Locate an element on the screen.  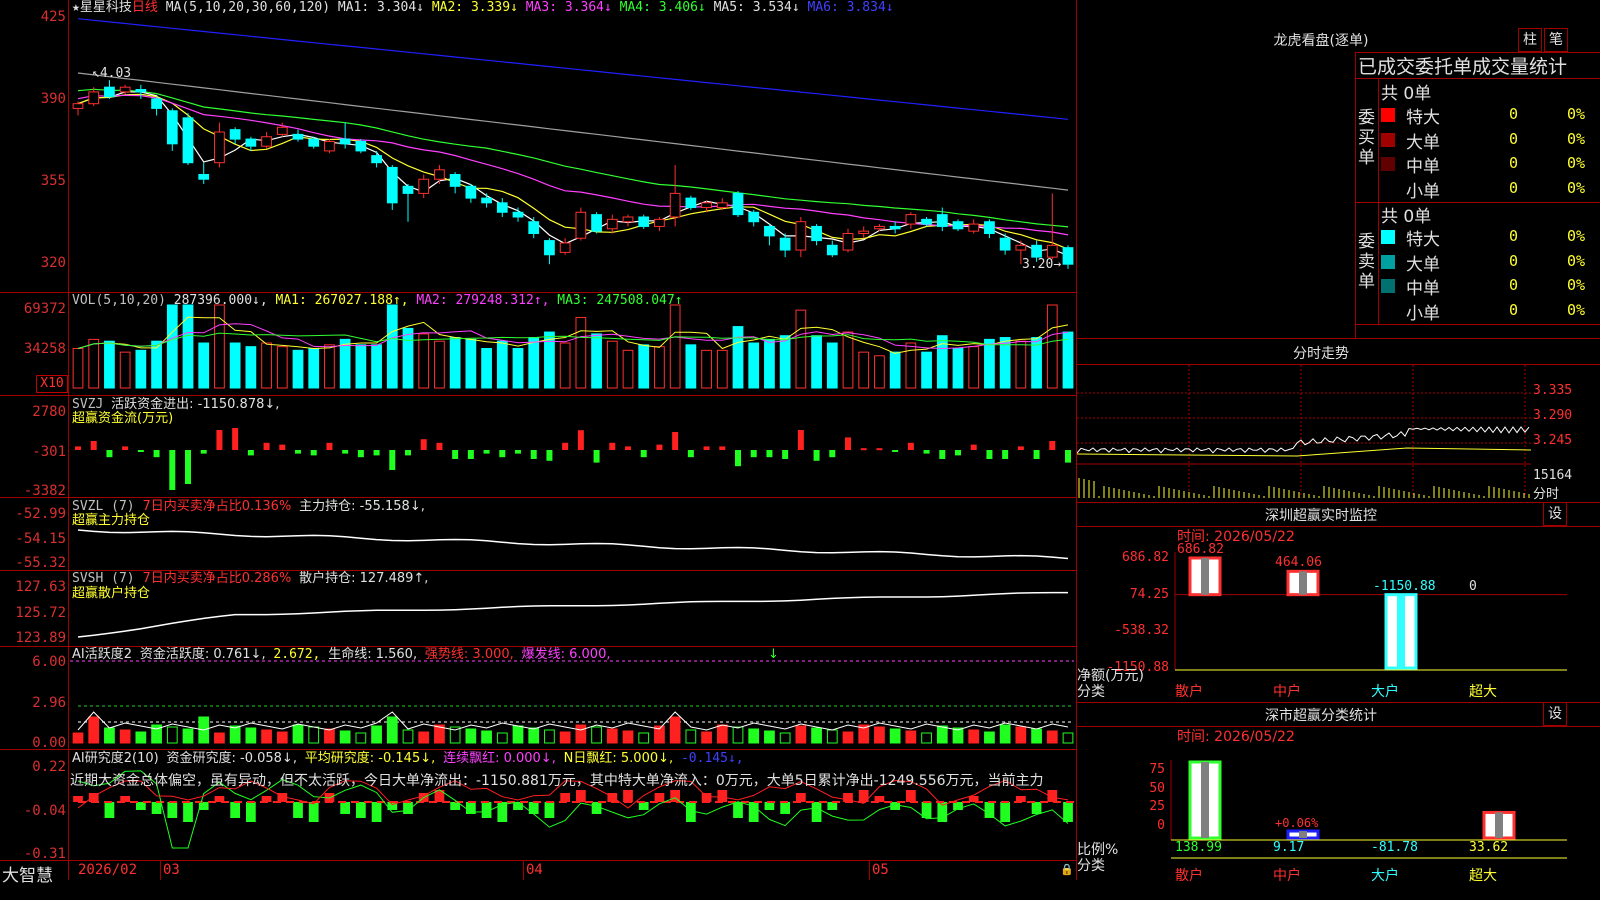
vol-unit: X10 is located at coordinates (52, 384).